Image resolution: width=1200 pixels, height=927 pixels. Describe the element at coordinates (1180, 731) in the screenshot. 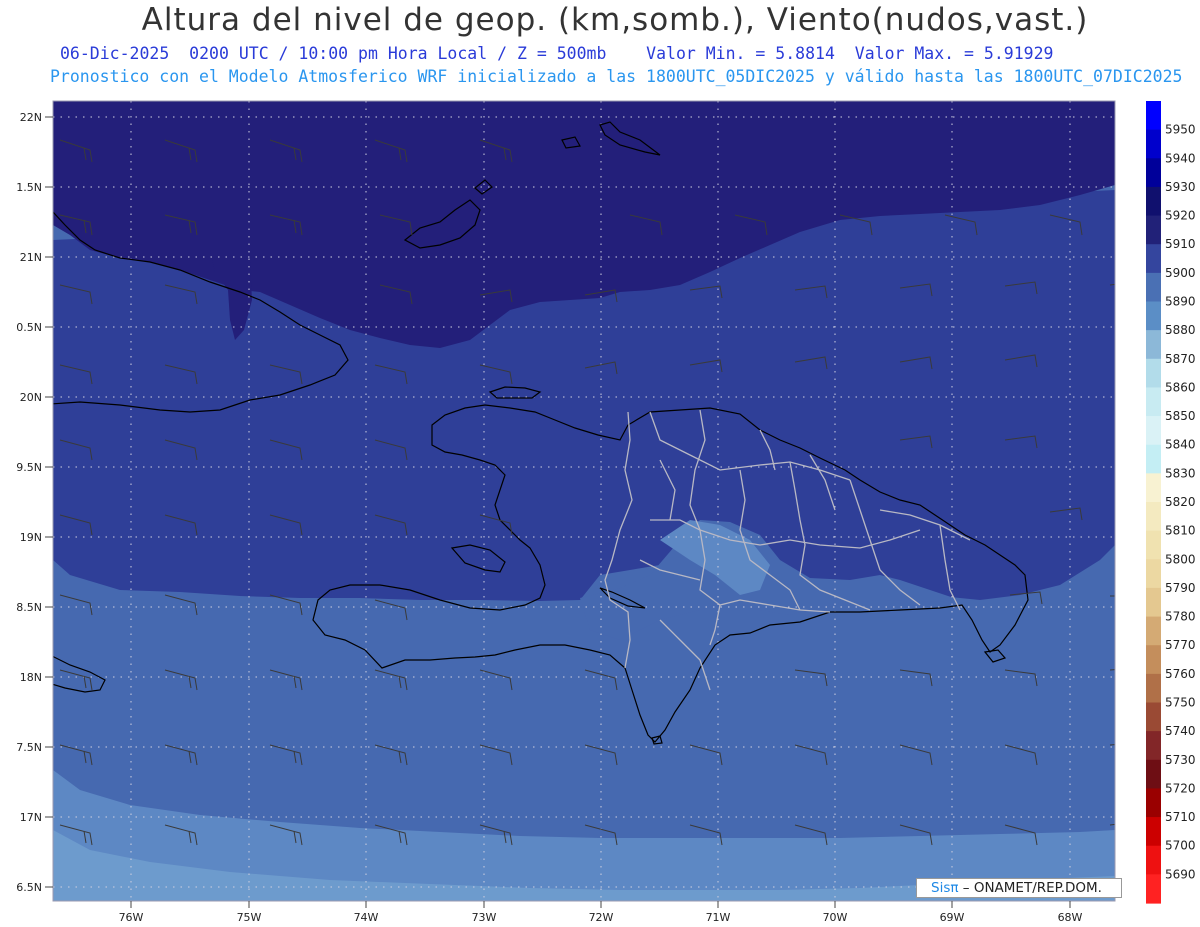

I see `colorbar-label: 5740` at that location.